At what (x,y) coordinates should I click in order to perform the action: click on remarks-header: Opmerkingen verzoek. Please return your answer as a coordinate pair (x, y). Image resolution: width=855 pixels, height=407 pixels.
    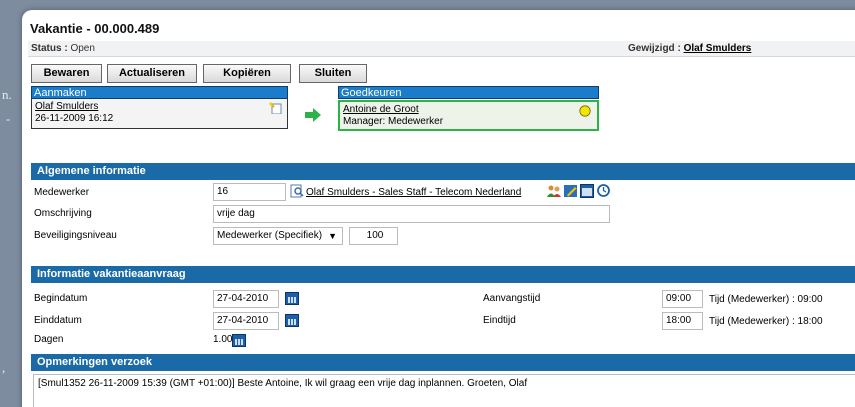
    Looking at the image, I should click on (443, 362).